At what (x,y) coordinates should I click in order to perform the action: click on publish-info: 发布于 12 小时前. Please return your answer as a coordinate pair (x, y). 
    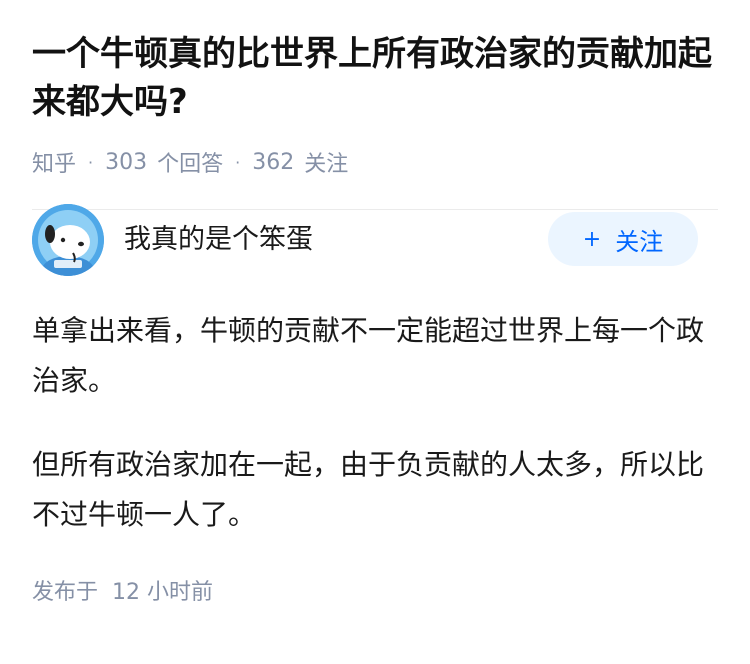
    Looking at the image, I should click on (375, 590).